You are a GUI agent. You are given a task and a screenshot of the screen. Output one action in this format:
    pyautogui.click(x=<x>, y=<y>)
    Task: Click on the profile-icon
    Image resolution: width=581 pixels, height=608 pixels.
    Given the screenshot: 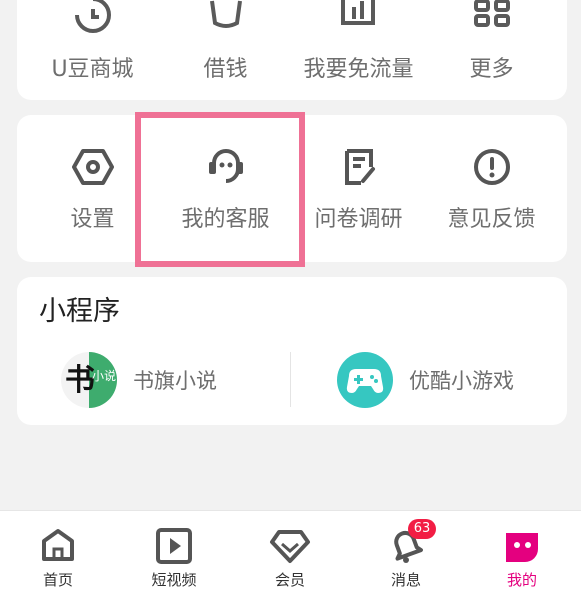 What is the action you would take?
    pyautogui.click(x=522, y=547)
    